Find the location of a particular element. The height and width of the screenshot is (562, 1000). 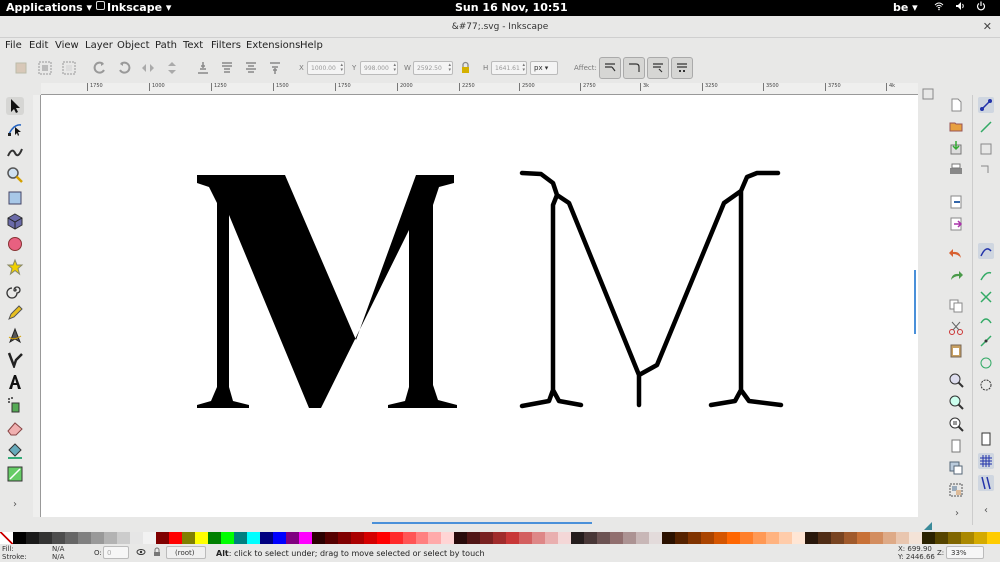

snap-toggle-icon is located at coordinates (986, 105).